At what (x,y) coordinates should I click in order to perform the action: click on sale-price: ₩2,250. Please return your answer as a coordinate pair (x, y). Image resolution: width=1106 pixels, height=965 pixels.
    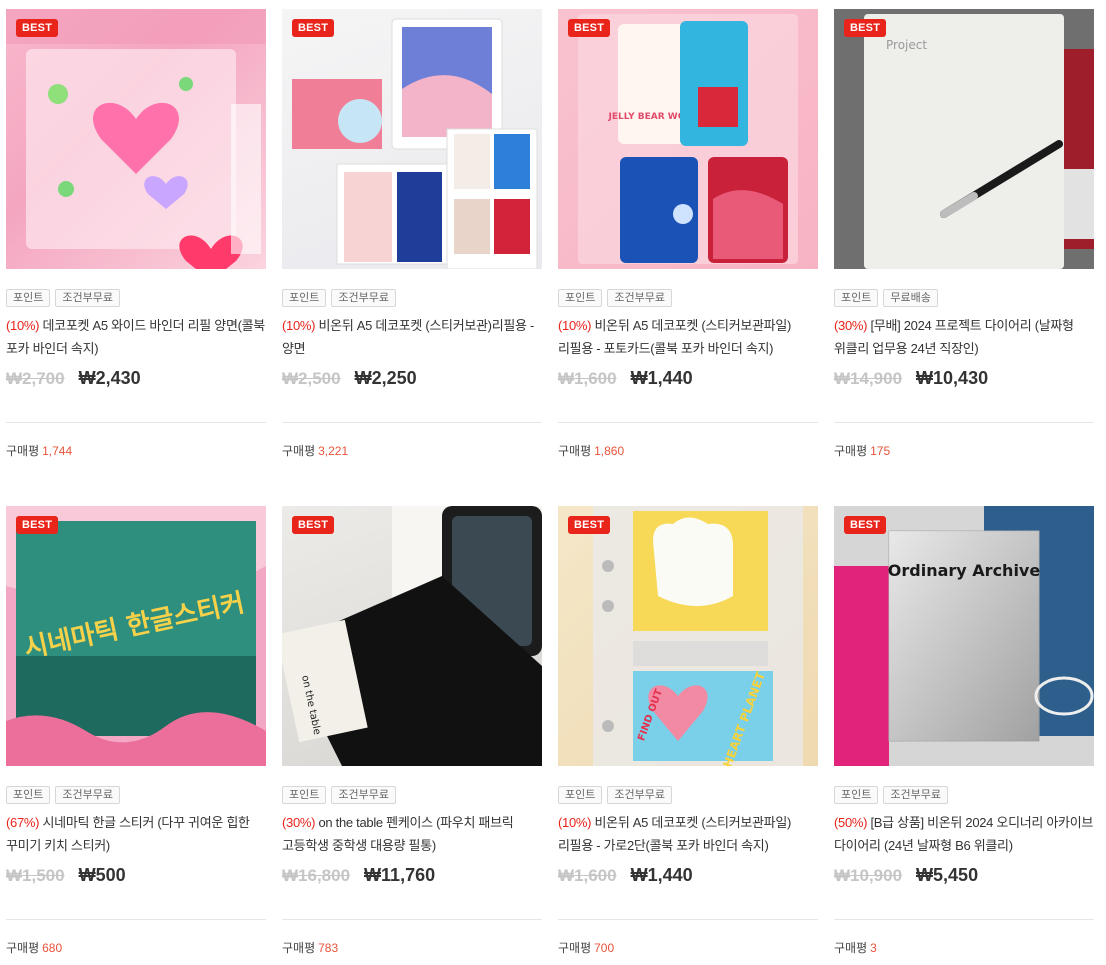
    Looking at the image, I should click on (385, 378).